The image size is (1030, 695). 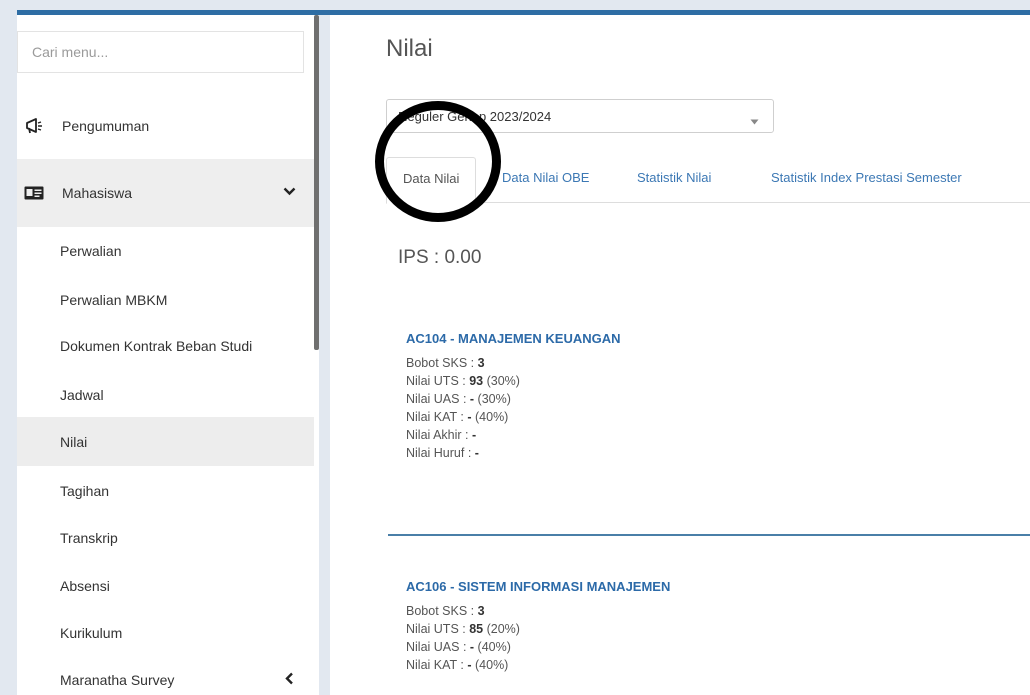 What do you see at coordinates (409, 48) in the screenshot?
I see `page-title: Nilai` at bounding box center [409, 48].